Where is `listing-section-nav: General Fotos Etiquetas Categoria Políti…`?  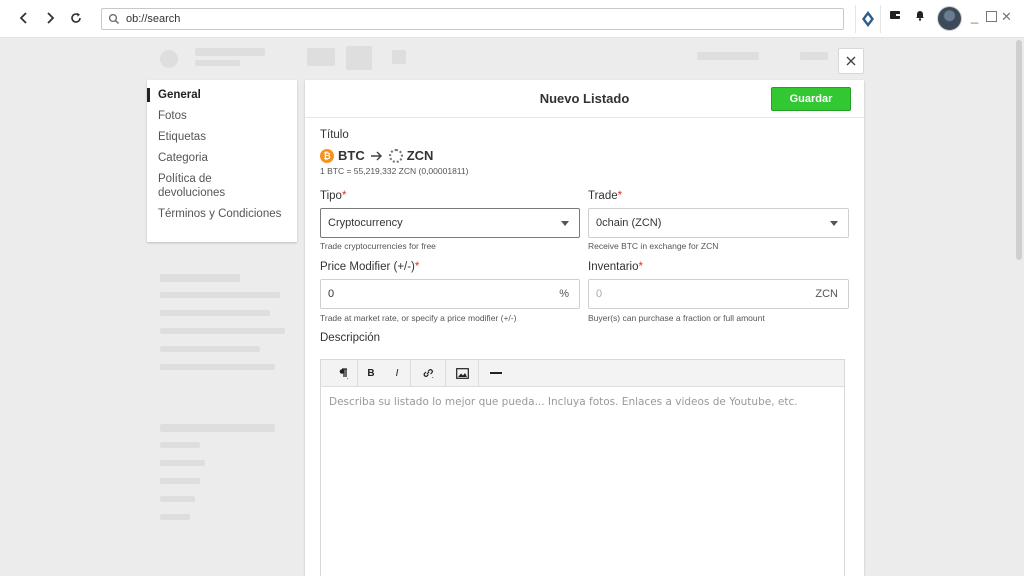 listing-section-nav: General Fotos Etiquetas Categoria Políti… is located at coordinates (222, 161).